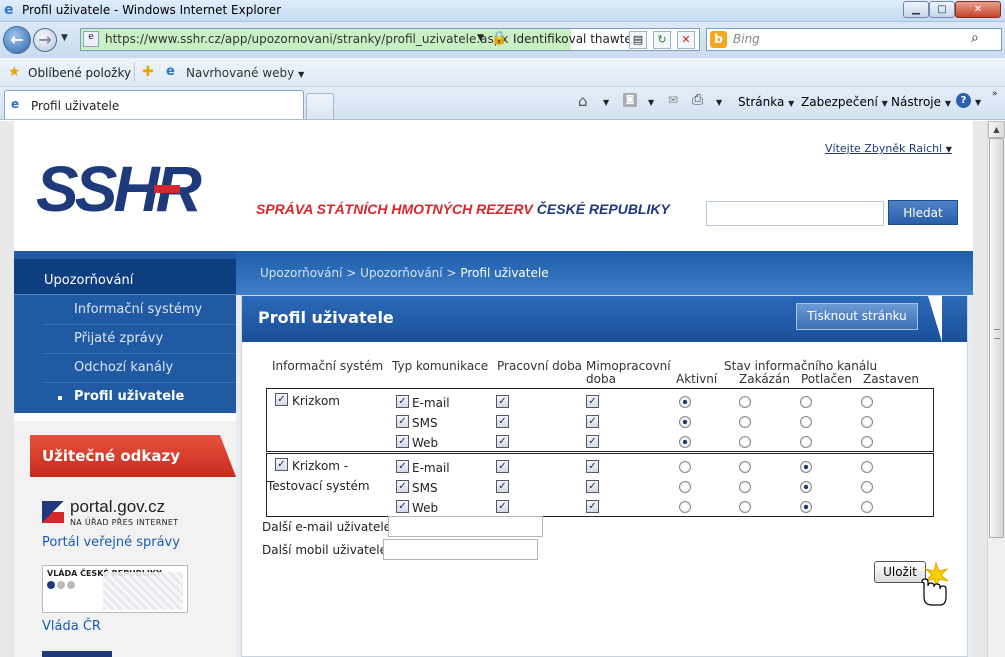 The width and height of the screenshot is (1005, 657). I want to click on tab-profil-uzivatele: e Profil uživatele, so click(154, 104).